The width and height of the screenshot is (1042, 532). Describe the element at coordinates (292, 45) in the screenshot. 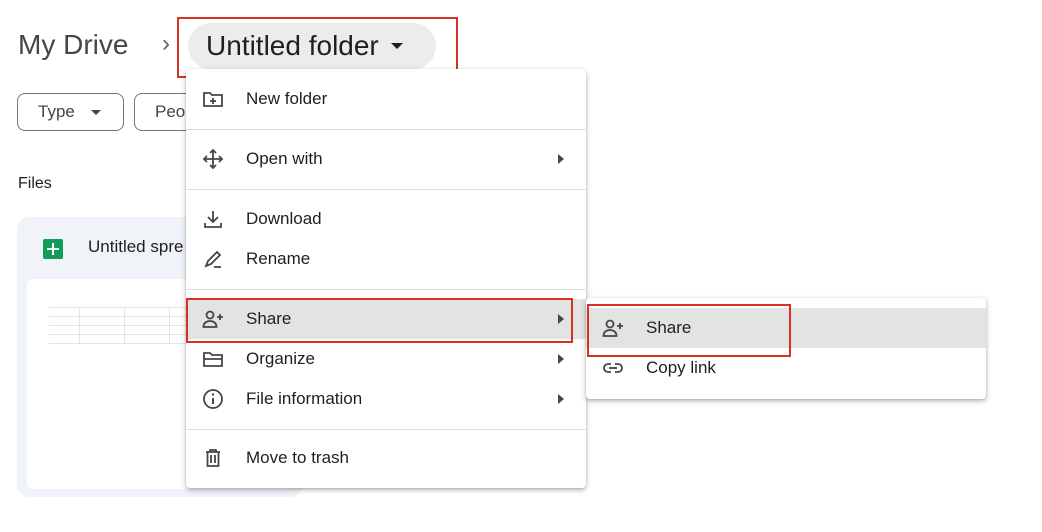

I see `current-folder-label: Untitled folder` at that location.